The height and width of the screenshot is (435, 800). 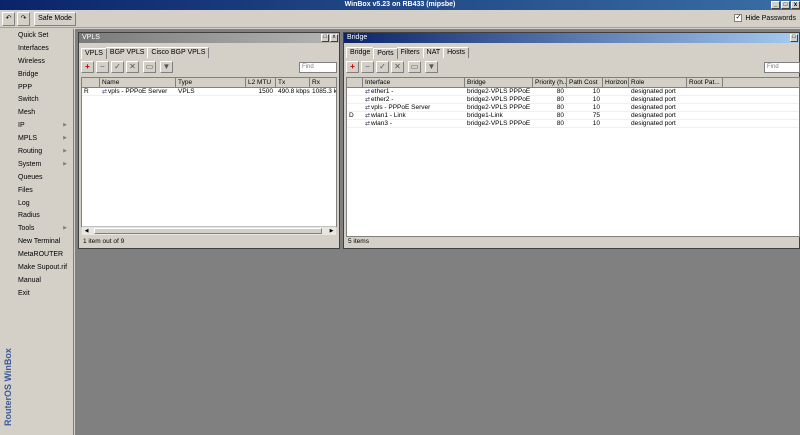 What do you see at coordinates (616, 83) in the screenshot?
I see `col-horizon: Horizon` at bounding box center [616, 83].